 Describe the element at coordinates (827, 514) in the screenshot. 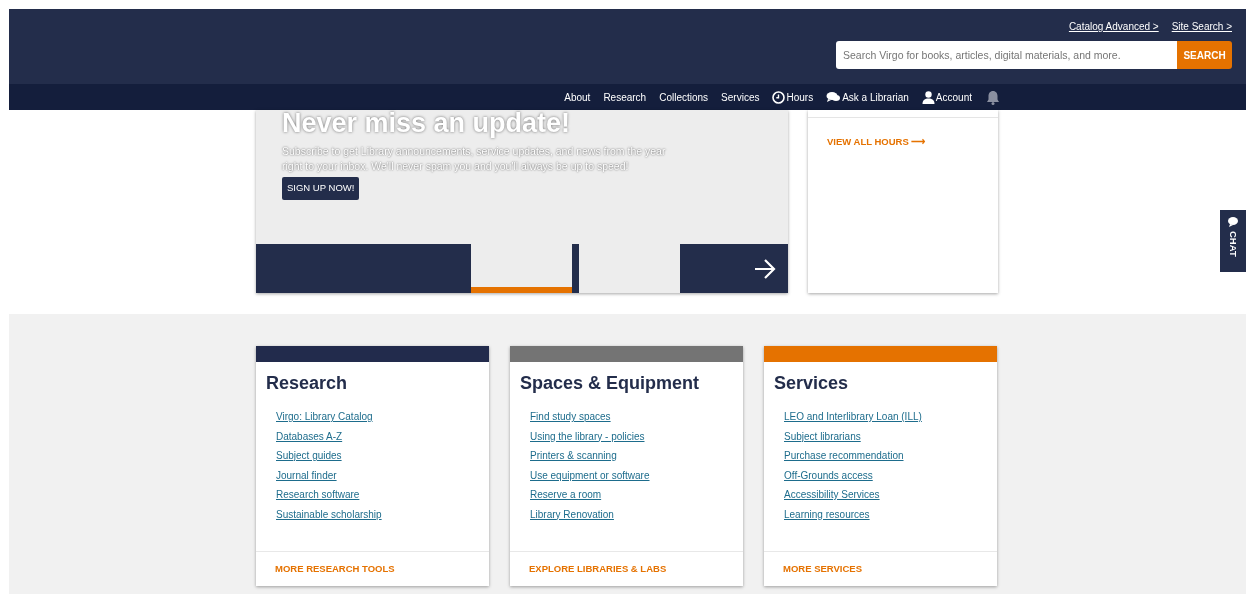

I see `card-link: Learning resources` at that location.